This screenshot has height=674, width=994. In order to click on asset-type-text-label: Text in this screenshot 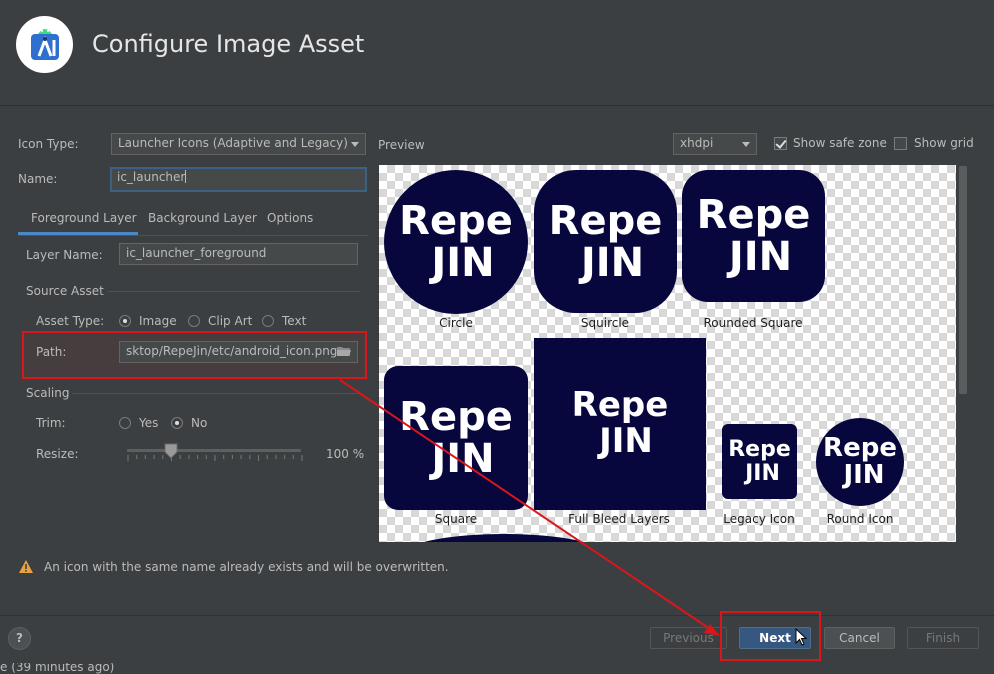, I will do `click(294, 321)`.